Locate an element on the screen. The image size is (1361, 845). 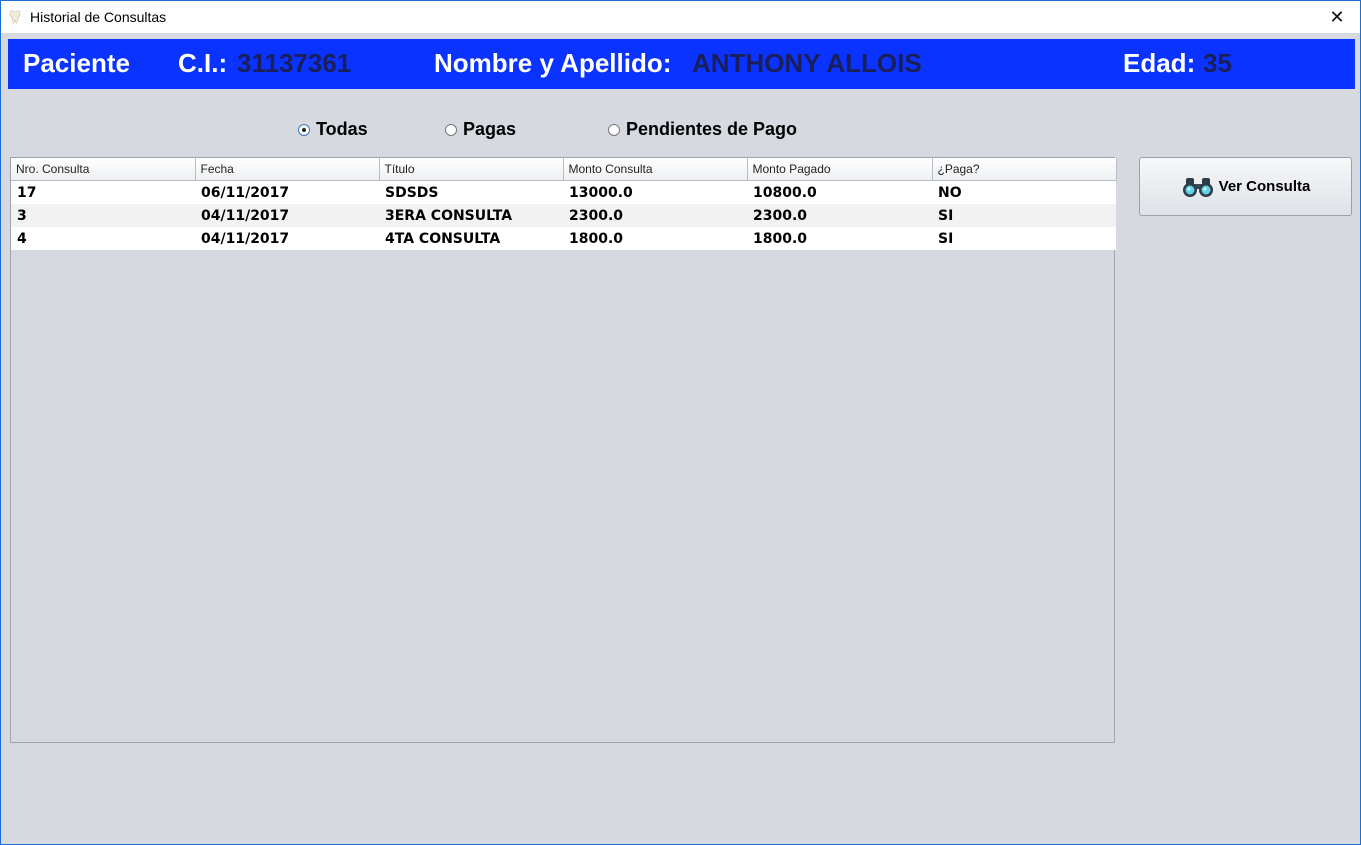
cell-titulo: 3ERA CONSULTA is located at coordinates (471, 215).